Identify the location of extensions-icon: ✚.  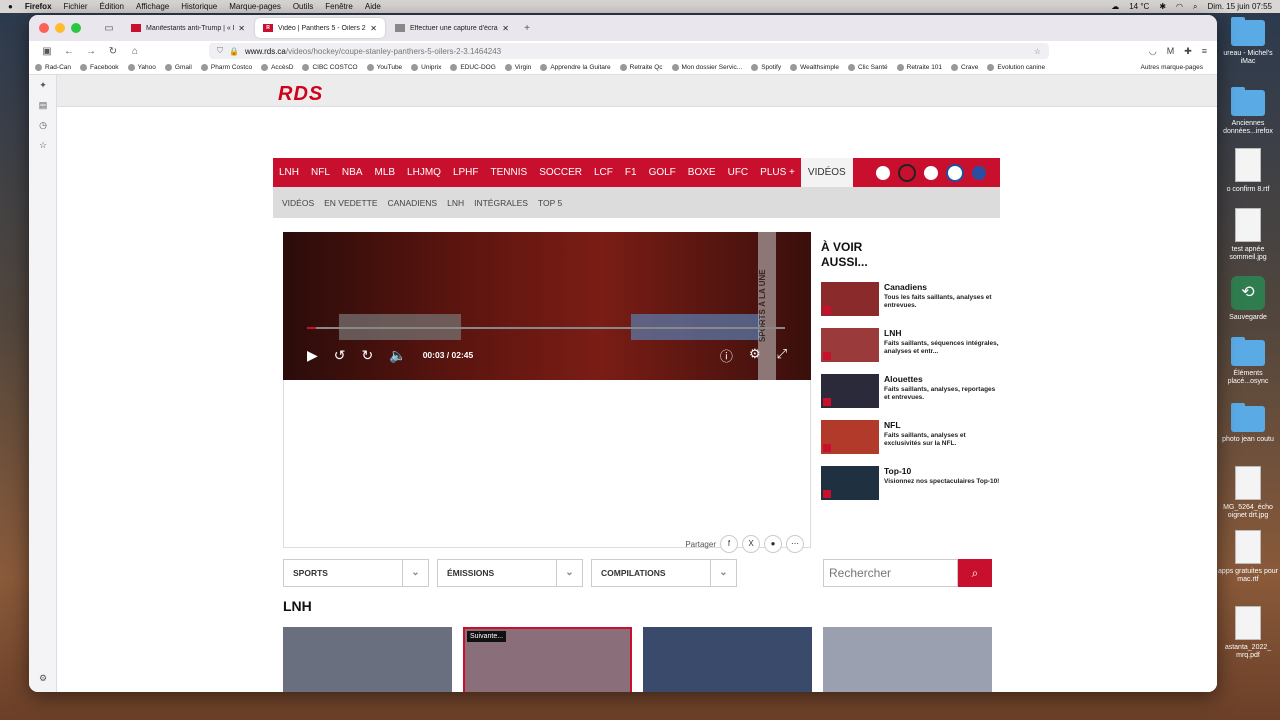
(1188, 51).